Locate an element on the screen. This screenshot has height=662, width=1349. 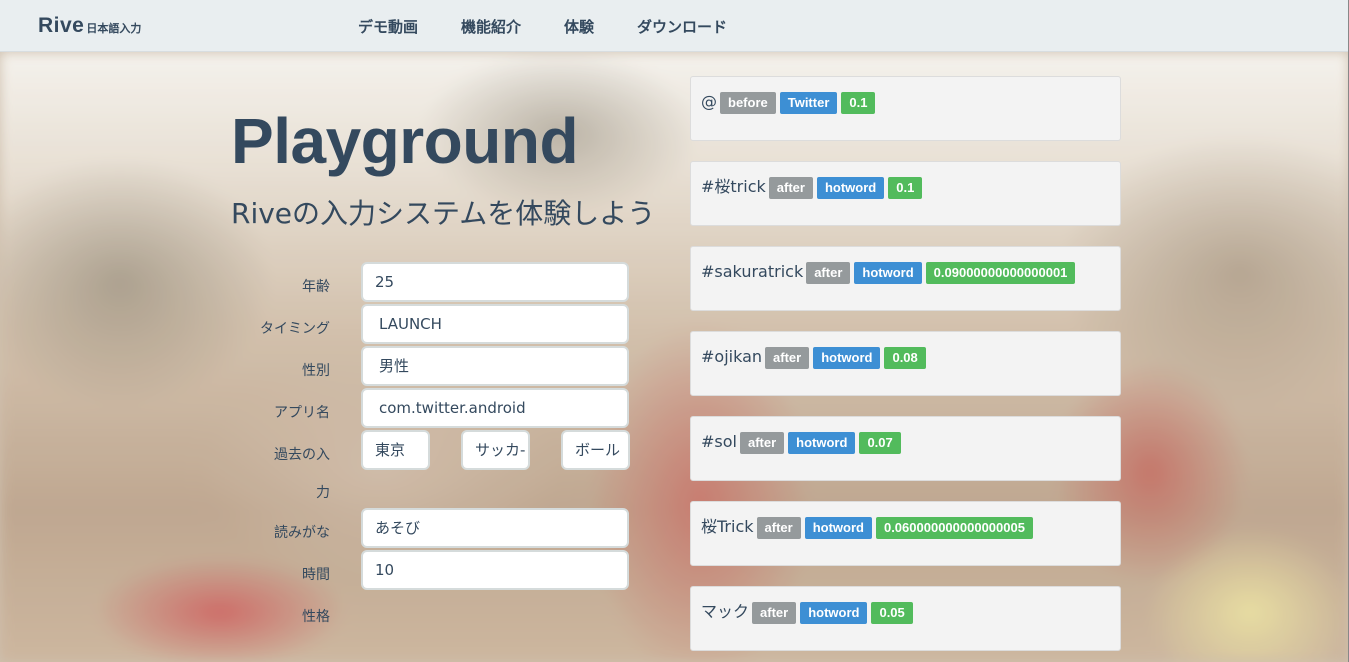
navbar: Rive 日本語入力 デモ動画 機能紹介 体験 ダウンロード is located at coordinates (674, 26).